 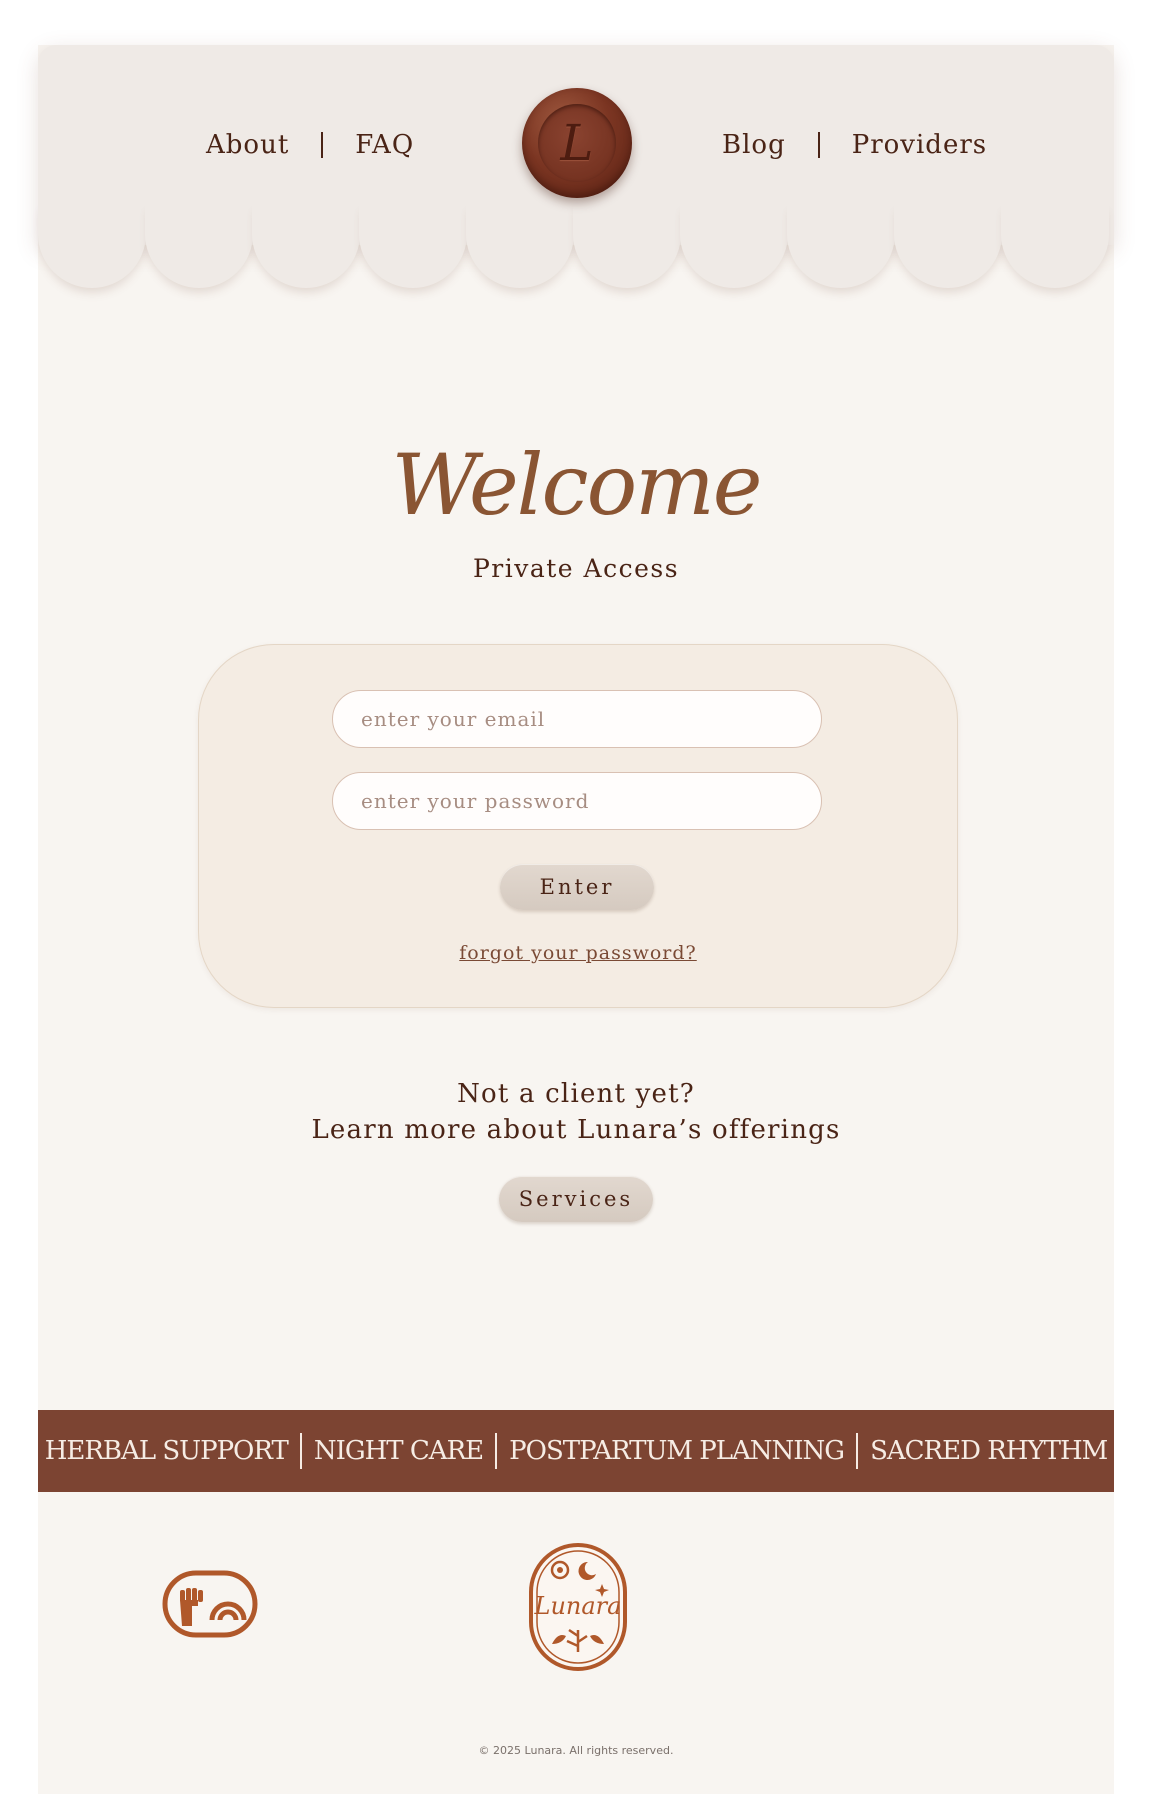 What do you see at coordinates (166, 1451) in the screenshot?
I see `offering-item: HERBAL SUPPORT` at bounding box center [166, 1451].